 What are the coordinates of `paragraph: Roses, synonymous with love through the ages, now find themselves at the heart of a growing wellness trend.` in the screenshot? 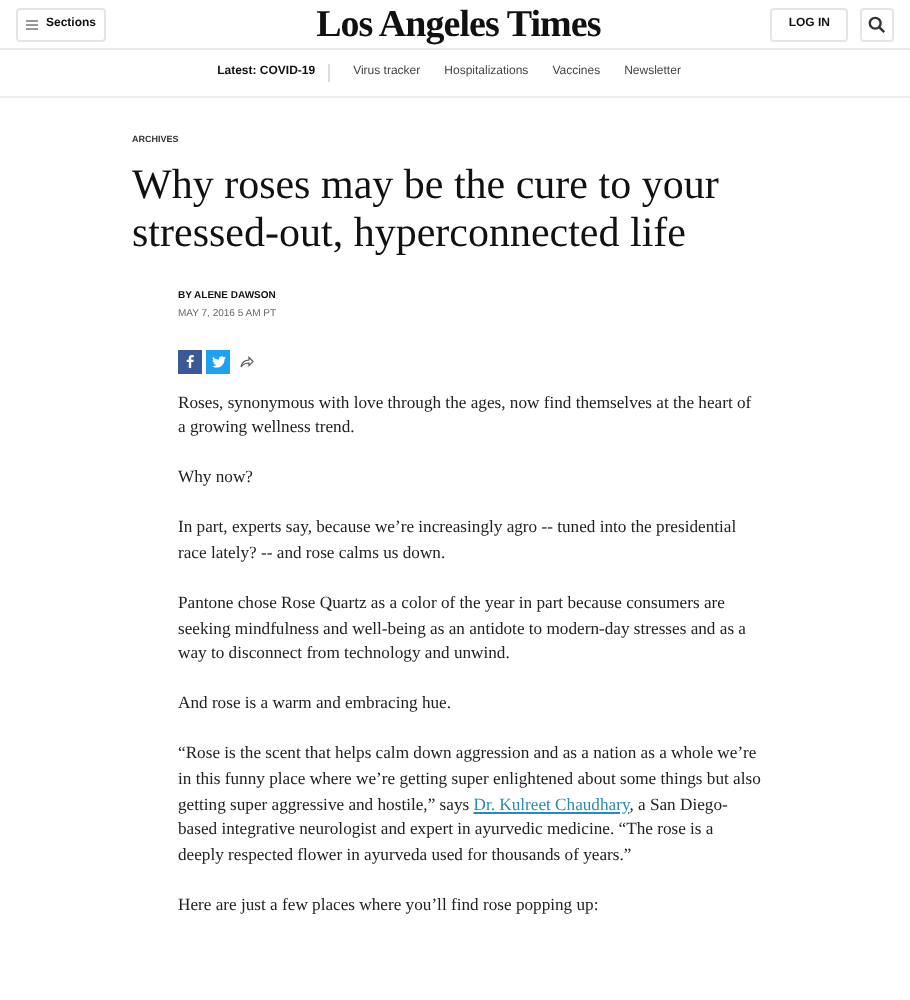 It's located at (466, 414).